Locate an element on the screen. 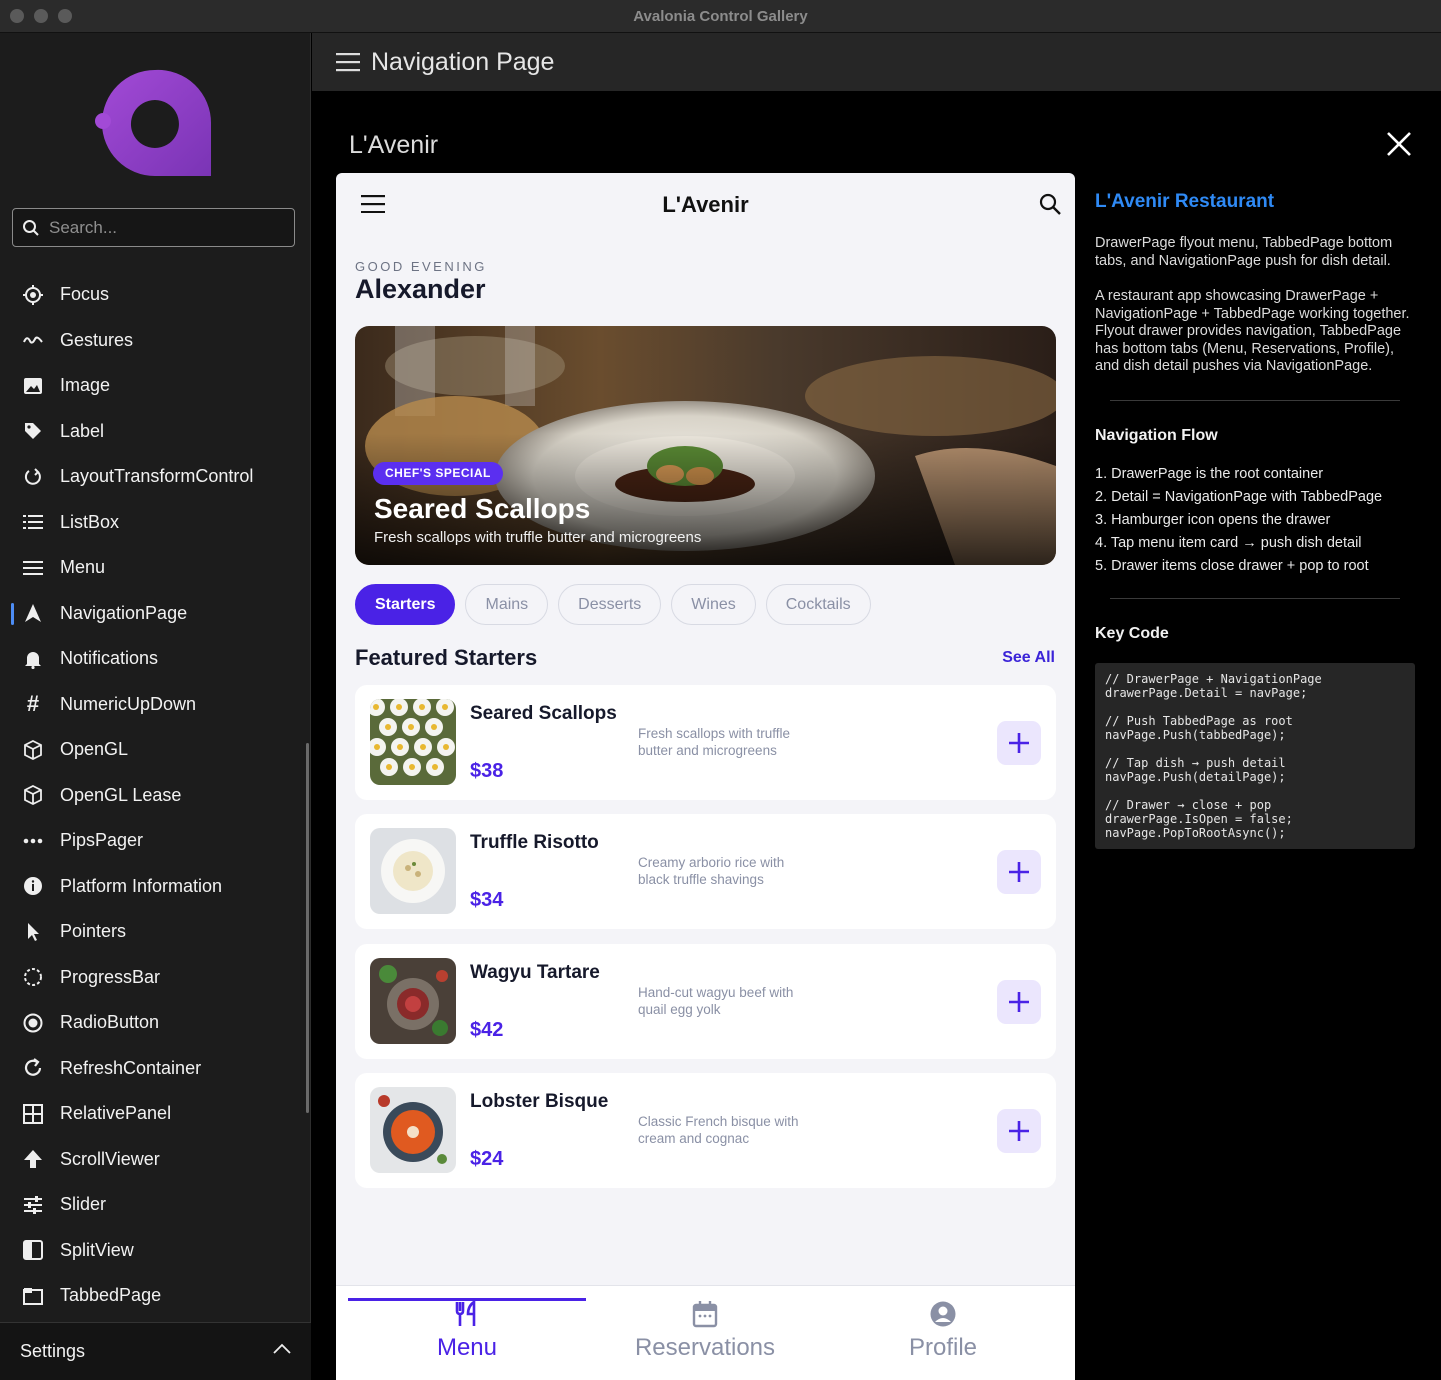 This screenshot has height=1380, width=1441. category-tab-cocktails: Cocktails is located at coordinates (818, 604).